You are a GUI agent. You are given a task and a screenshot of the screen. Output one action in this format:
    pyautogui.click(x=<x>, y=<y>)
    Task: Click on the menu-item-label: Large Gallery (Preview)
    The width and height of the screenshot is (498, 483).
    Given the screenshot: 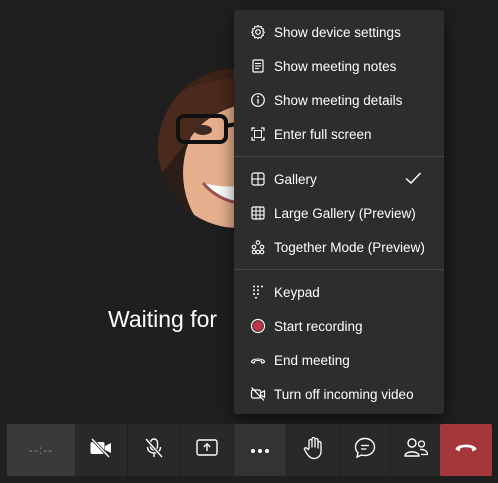 What is the action you would take?
    pyautogui.click(x=345, y=213)
    